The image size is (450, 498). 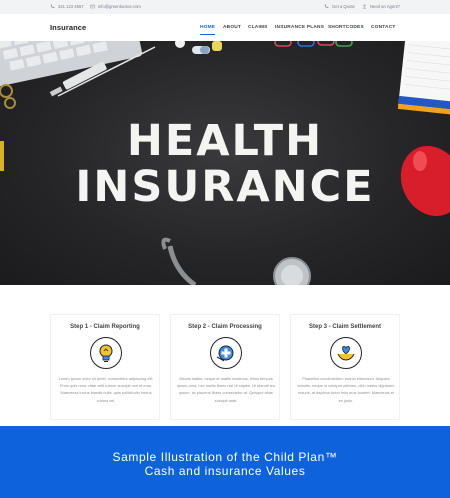 I want to click on phone-info: 321 123 4567, so click(x=67, y=6).